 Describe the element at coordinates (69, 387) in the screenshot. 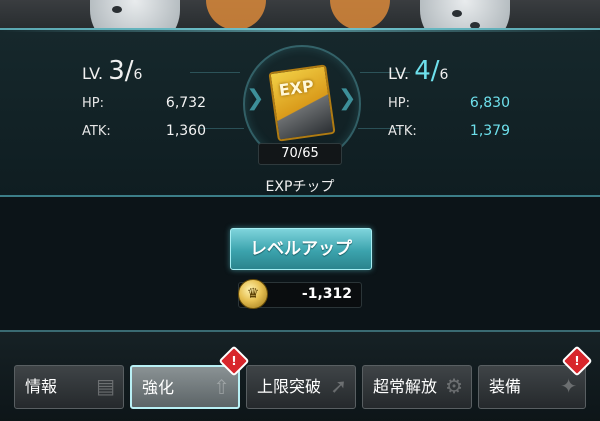

I see `tab-info: 情報 ▤` at that location.